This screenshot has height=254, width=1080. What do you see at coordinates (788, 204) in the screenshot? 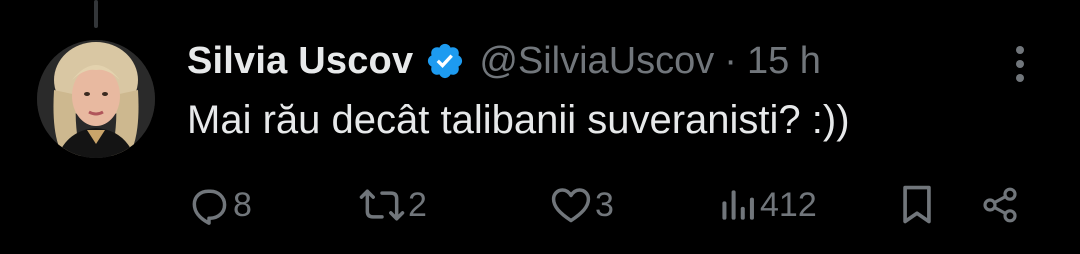
I see `views-count: 412` at bounding box center [788, 204].